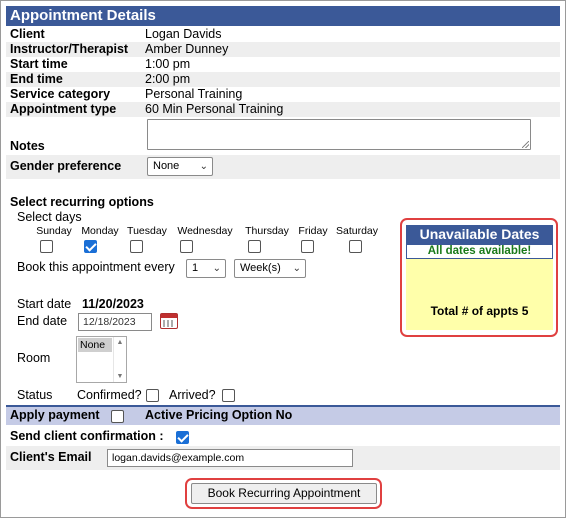  I want to click on notes-label: Notes, so click(27, 146).